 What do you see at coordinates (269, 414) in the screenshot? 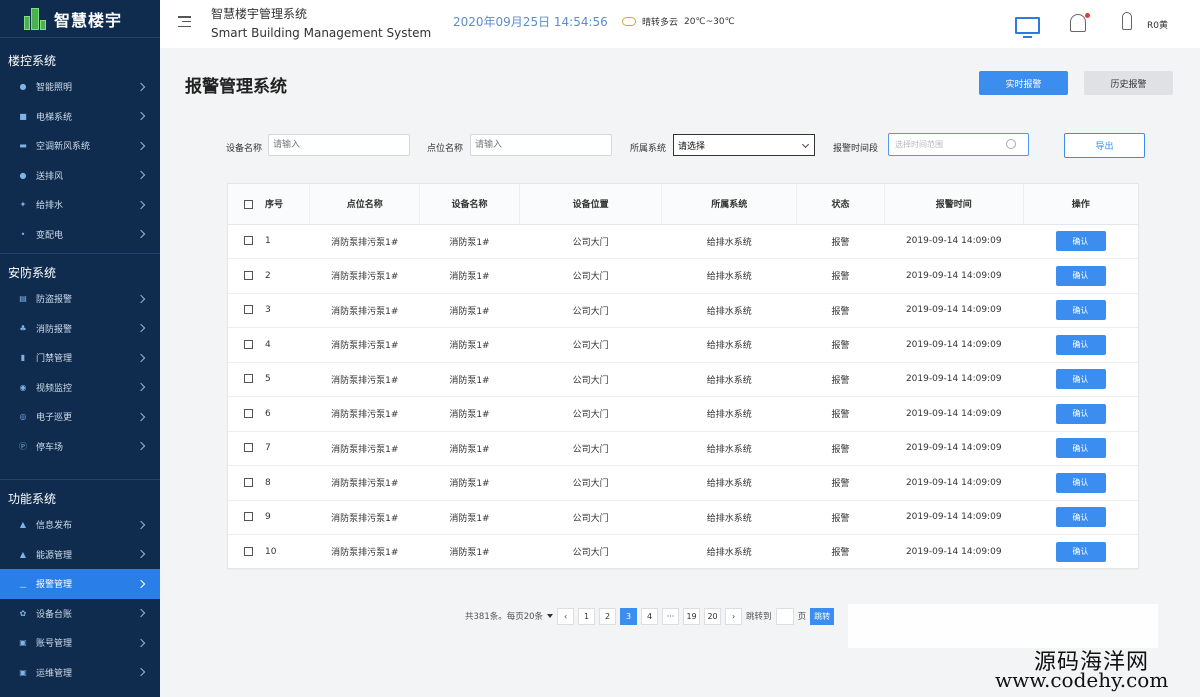
I see `cell-index: 6` at bounding box center [269, 414].